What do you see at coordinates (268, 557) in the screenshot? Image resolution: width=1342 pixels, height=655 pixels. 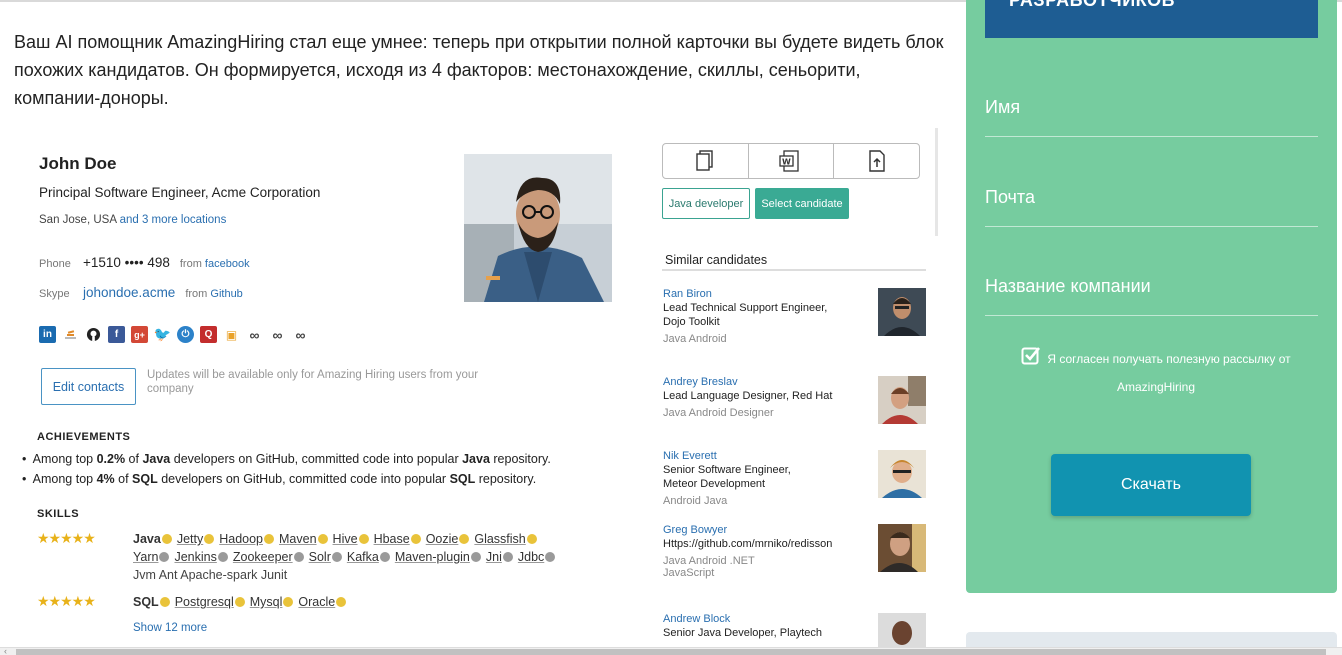 I see `skill-tag: Zookeeper` at bounding box center [268, 557].